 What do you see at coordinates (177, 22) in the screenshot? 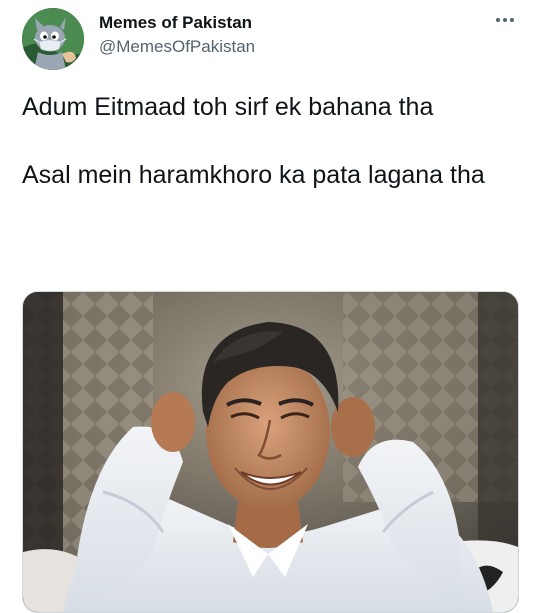
I see `author-display-name: Memes of Pakistan` at bounding box center [177, 22].